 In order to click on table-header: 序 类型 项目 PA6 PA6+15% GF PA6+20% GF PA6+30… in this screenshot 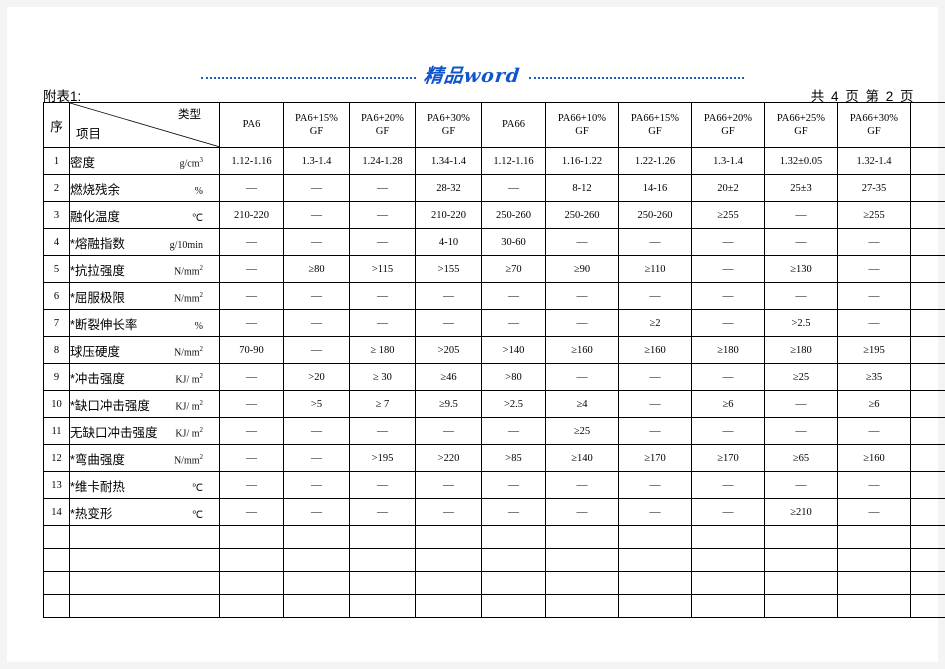, I will do `click(494, 125)`.